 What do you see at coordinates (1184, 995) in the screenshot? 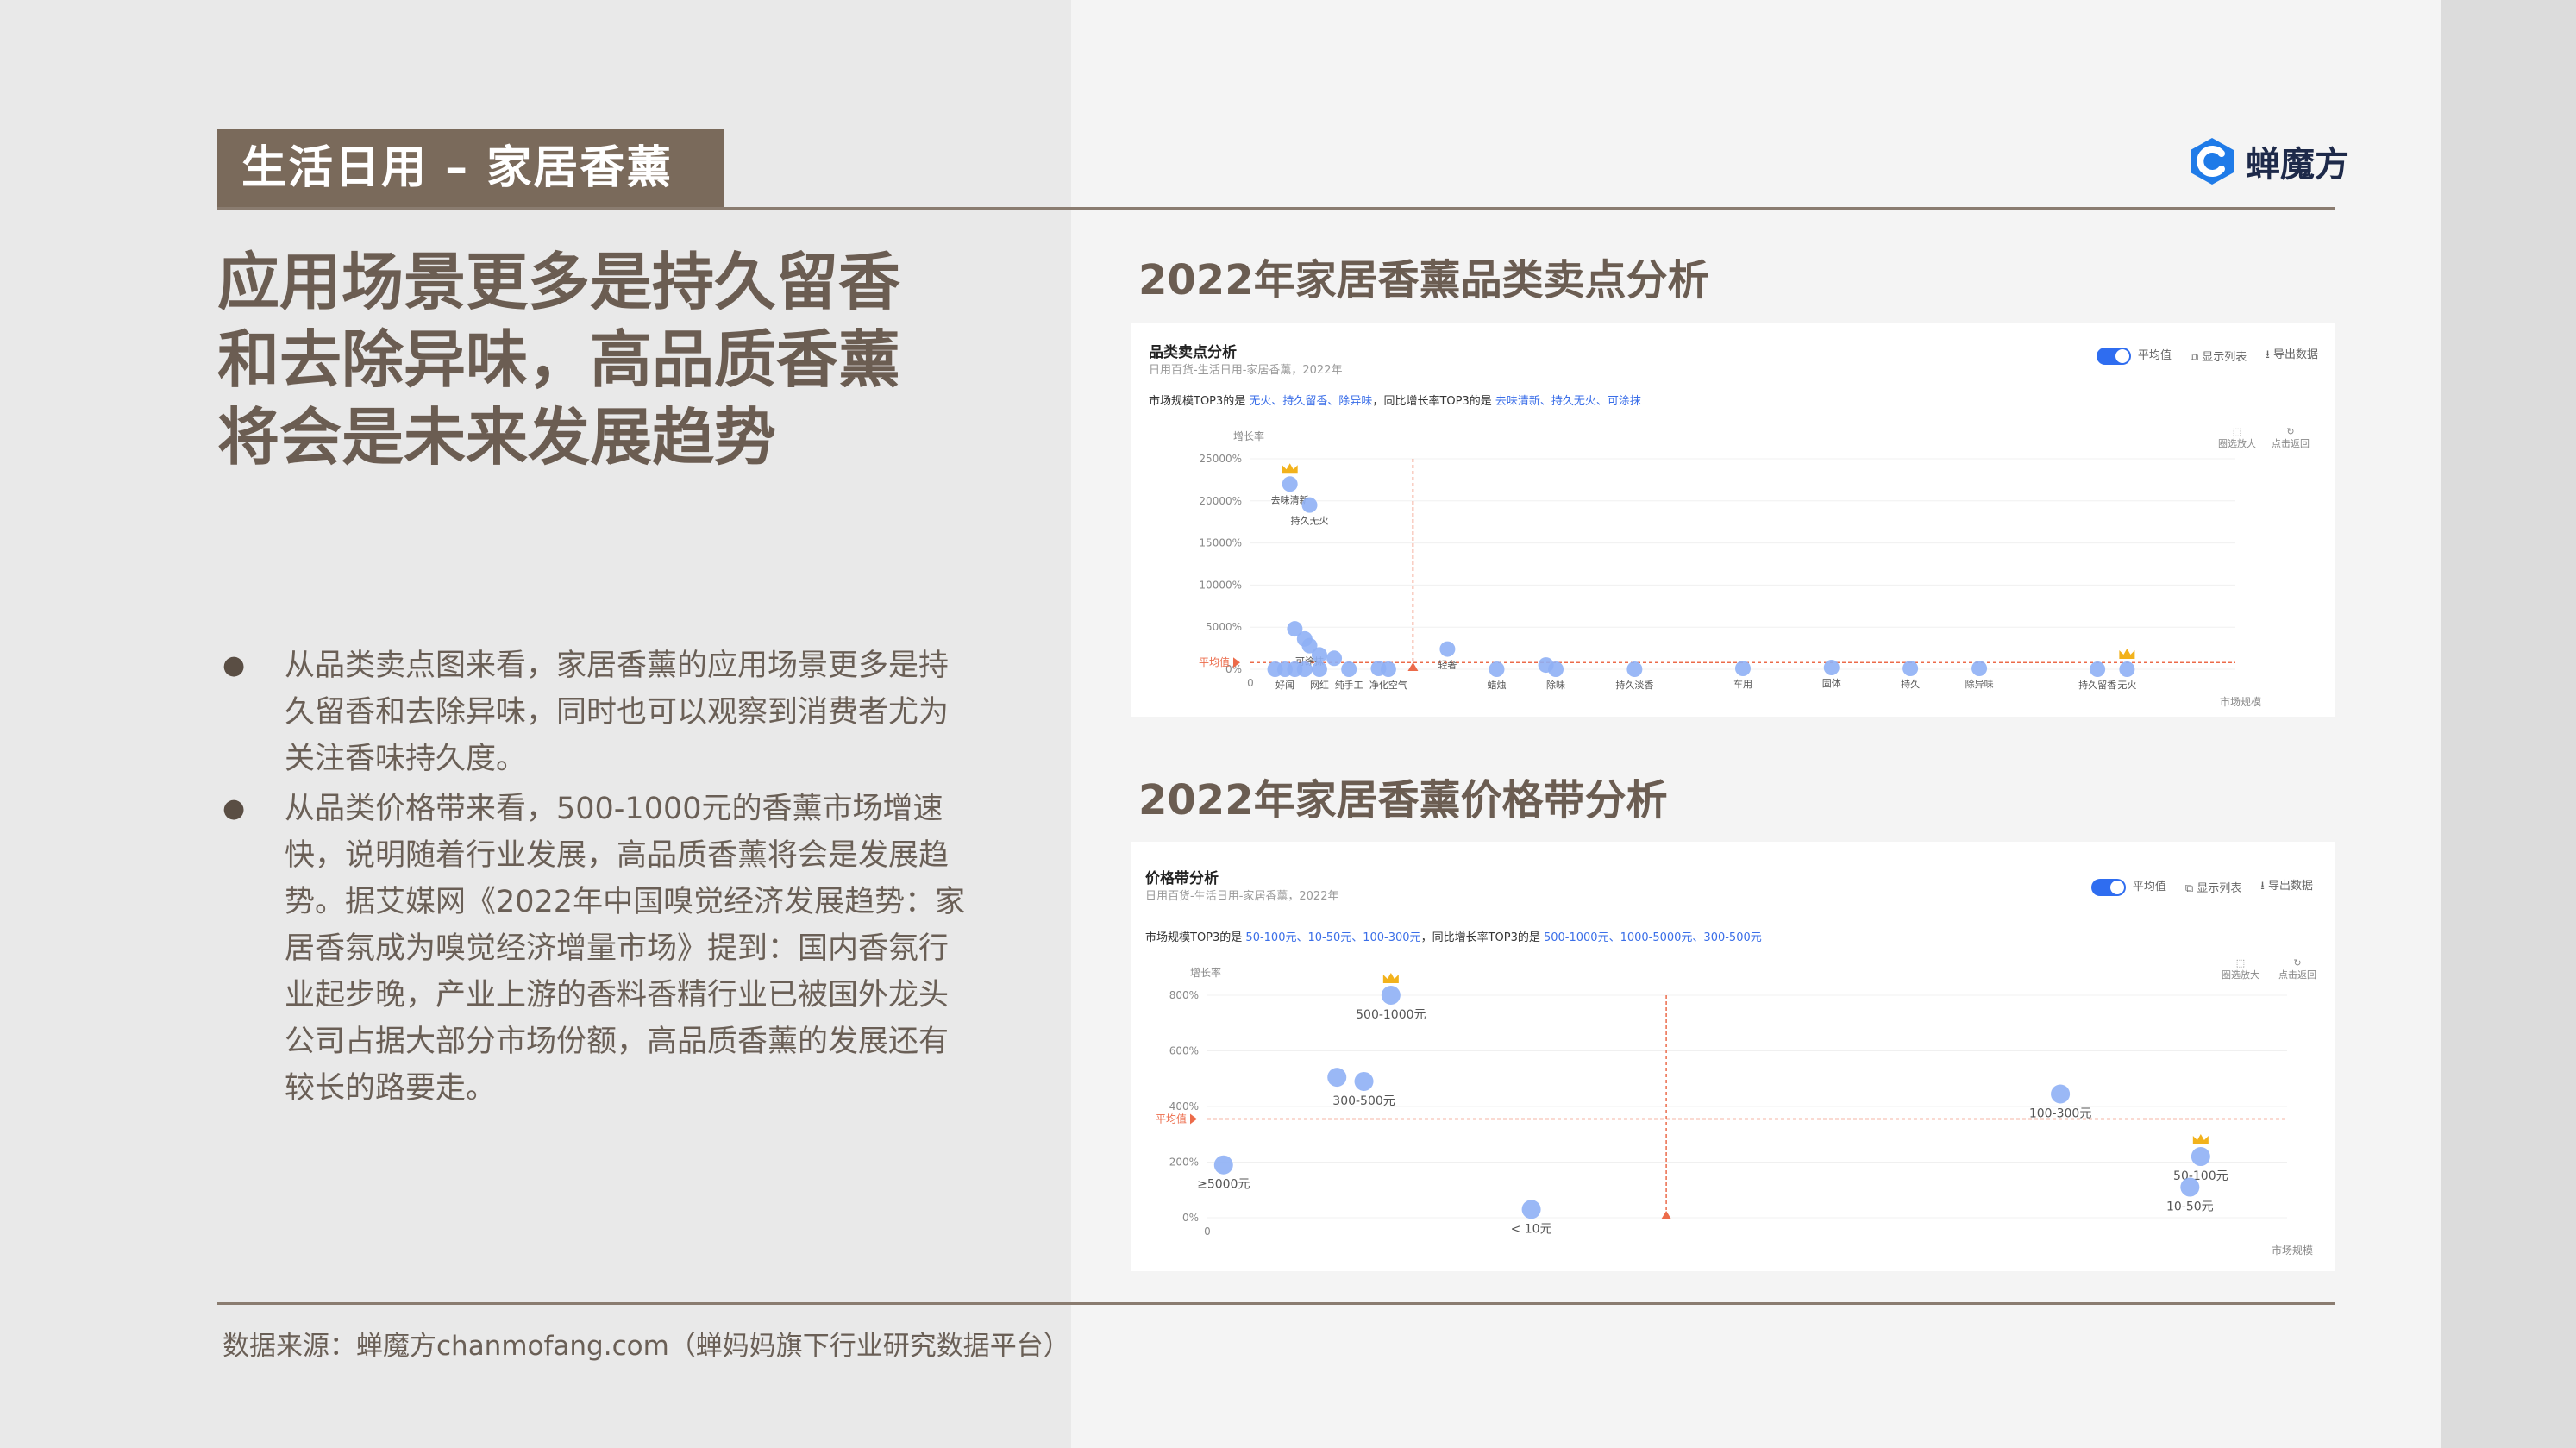
I see `y-tick-label: 800%` at bounding box center [1184, 995].